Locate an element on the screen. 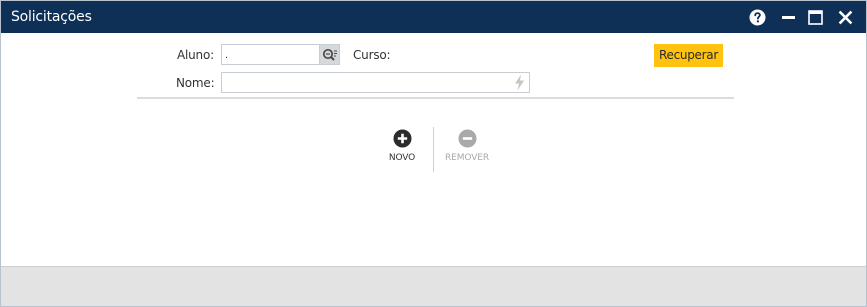  minimize-icon is located at coordinates (788, 17).